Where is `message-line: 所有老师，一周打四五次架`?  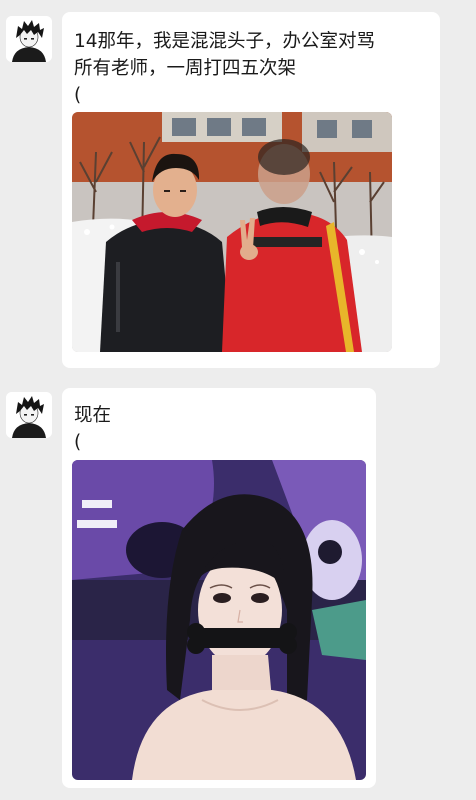
message-line: 所有老师，一周打四五次架 is located at coordinates (185, 68).